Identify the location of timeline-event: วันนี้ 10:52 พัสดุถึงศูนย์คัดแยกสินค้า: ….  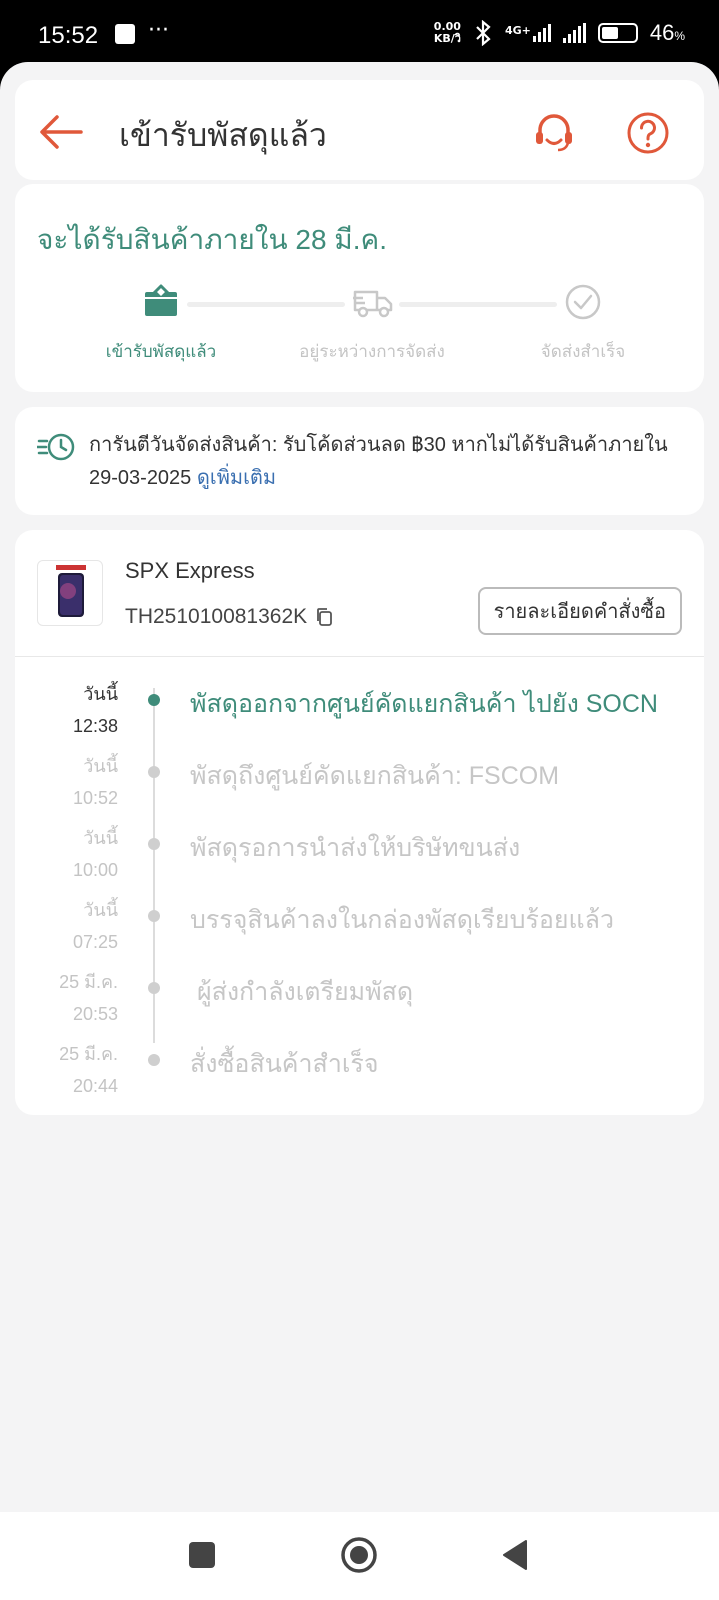
(359, 778).